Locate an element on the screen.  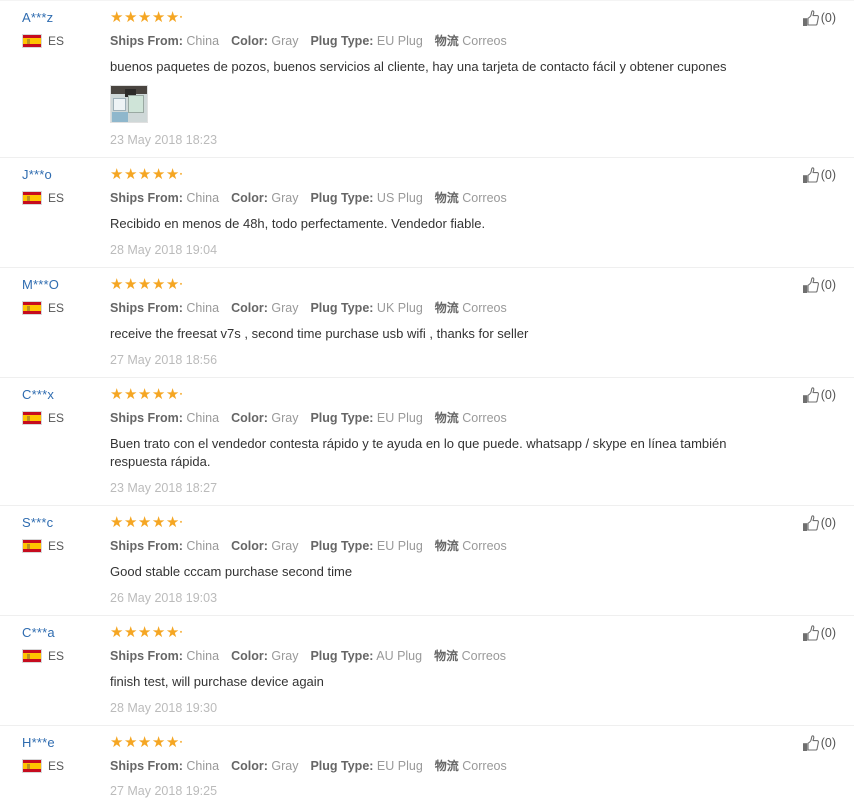
attr-plug-type: Plug Type: US Plug is located at coordinates (366, 198).